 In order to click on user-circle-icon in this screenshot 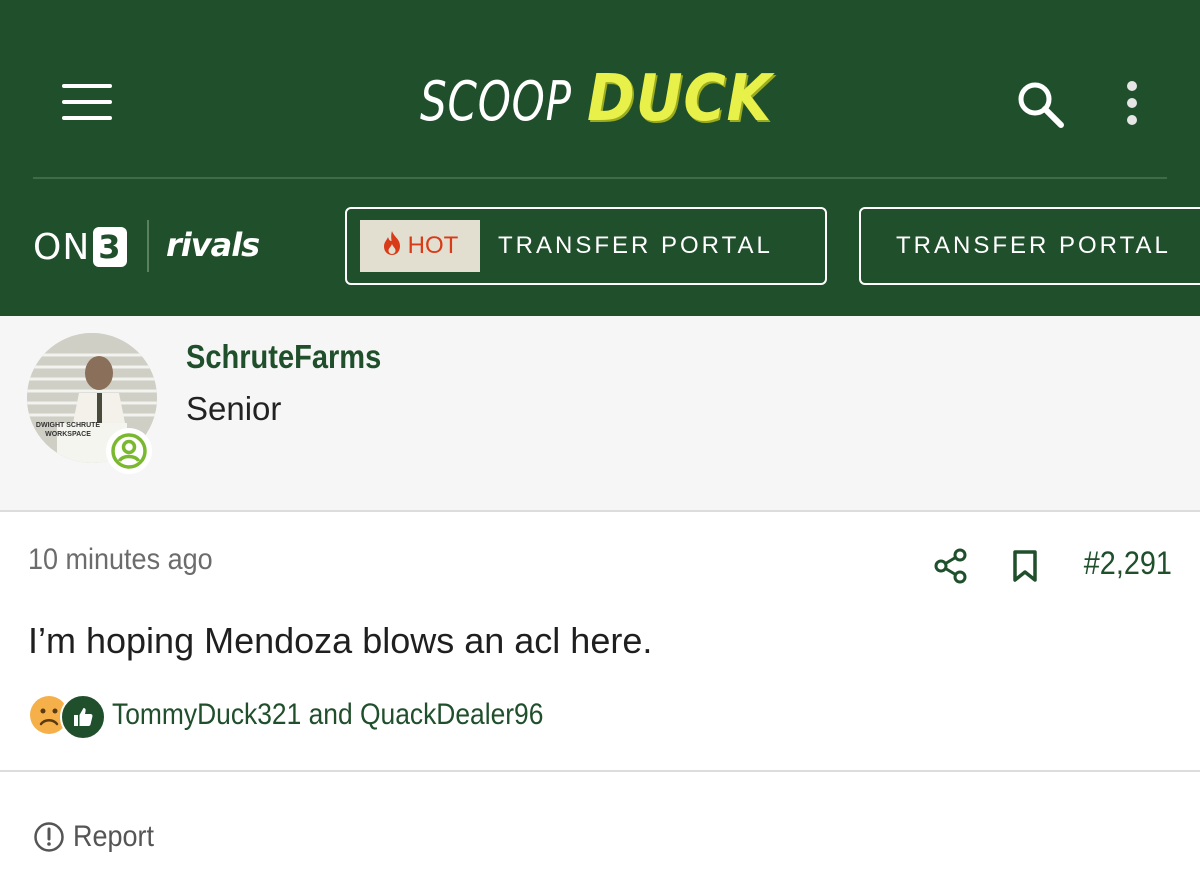, I will do `click(129, 451)`.